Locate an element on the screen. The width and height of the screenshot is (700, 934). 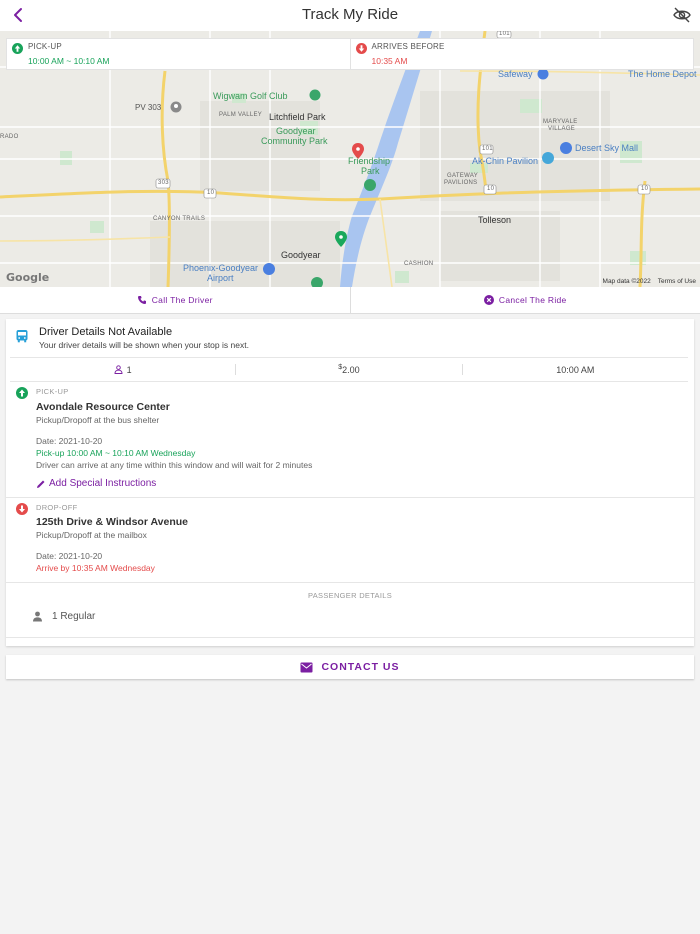
passenger-count: 1 is located at coordinates (122, 369).